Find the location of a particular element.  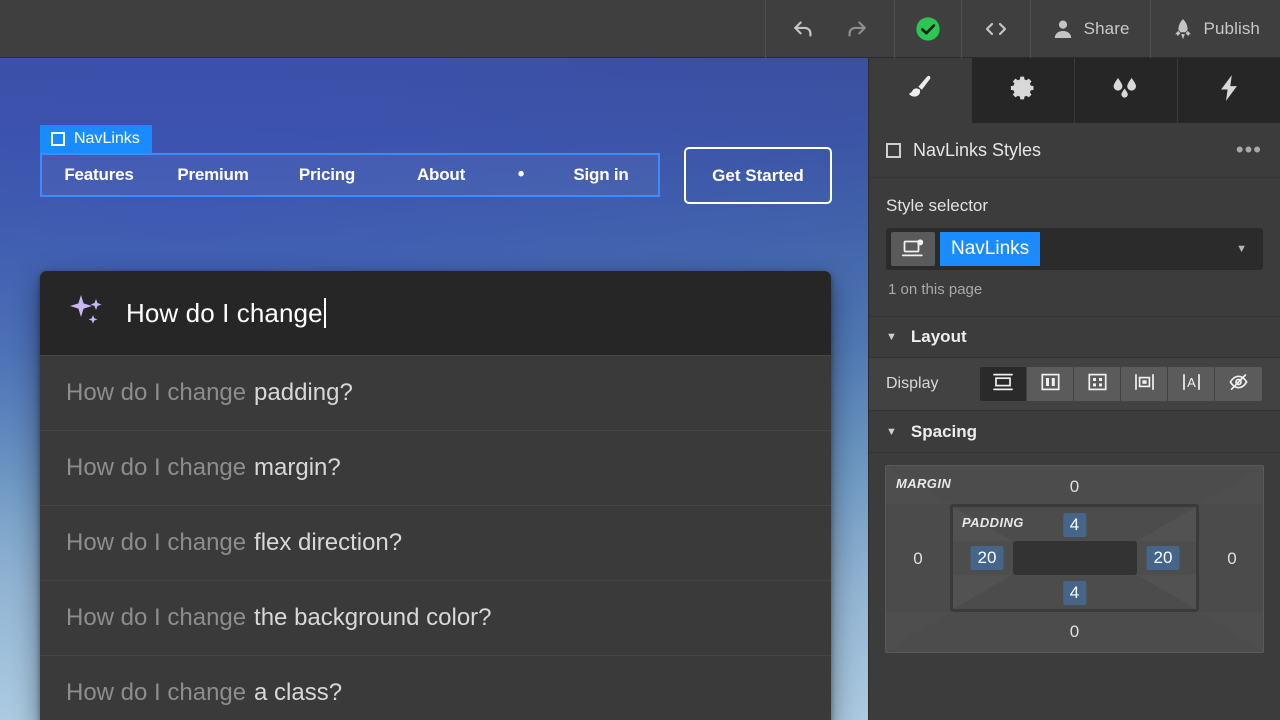

saved-status-button is located at coordinates (928, 29).